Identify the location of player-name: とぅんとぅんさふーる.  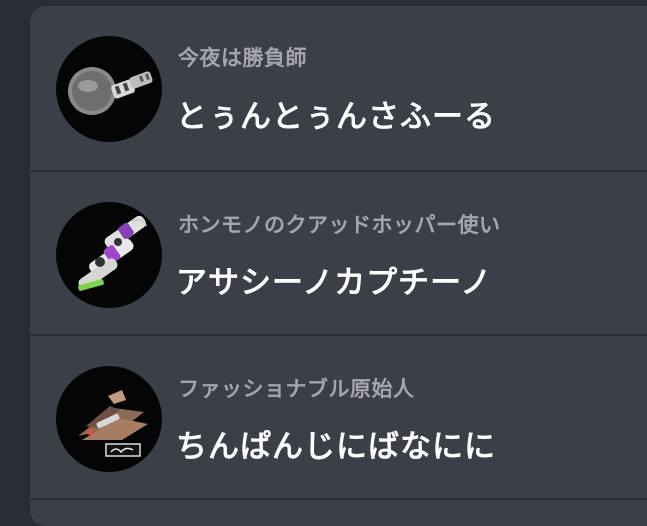
(336, 117).